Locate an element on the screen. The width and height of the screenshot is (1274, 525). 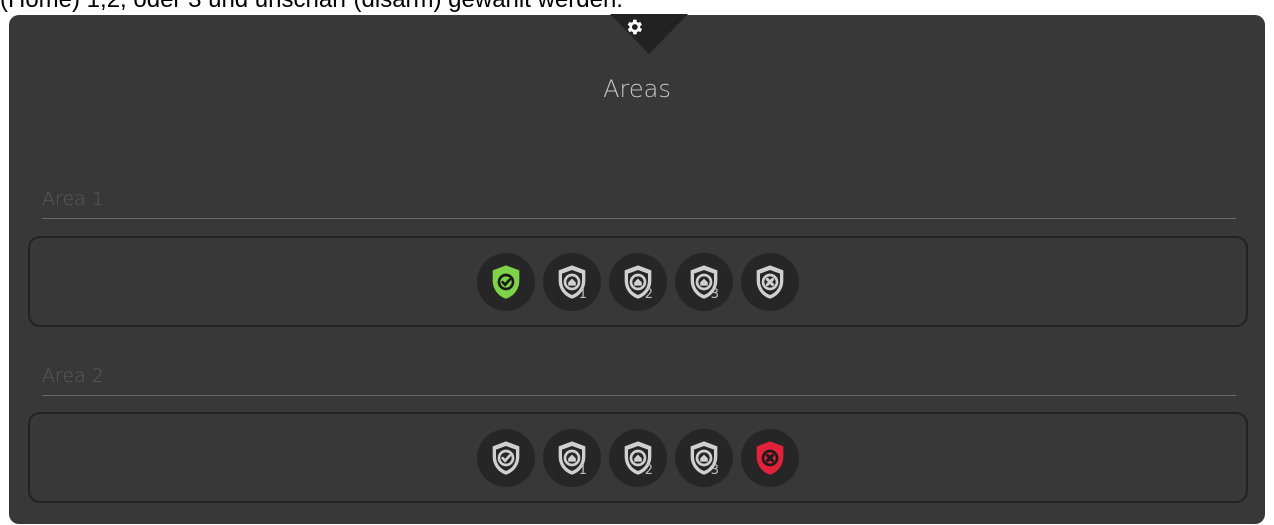
area-1-mode-disarm-button is located at coordinates (770, 281).